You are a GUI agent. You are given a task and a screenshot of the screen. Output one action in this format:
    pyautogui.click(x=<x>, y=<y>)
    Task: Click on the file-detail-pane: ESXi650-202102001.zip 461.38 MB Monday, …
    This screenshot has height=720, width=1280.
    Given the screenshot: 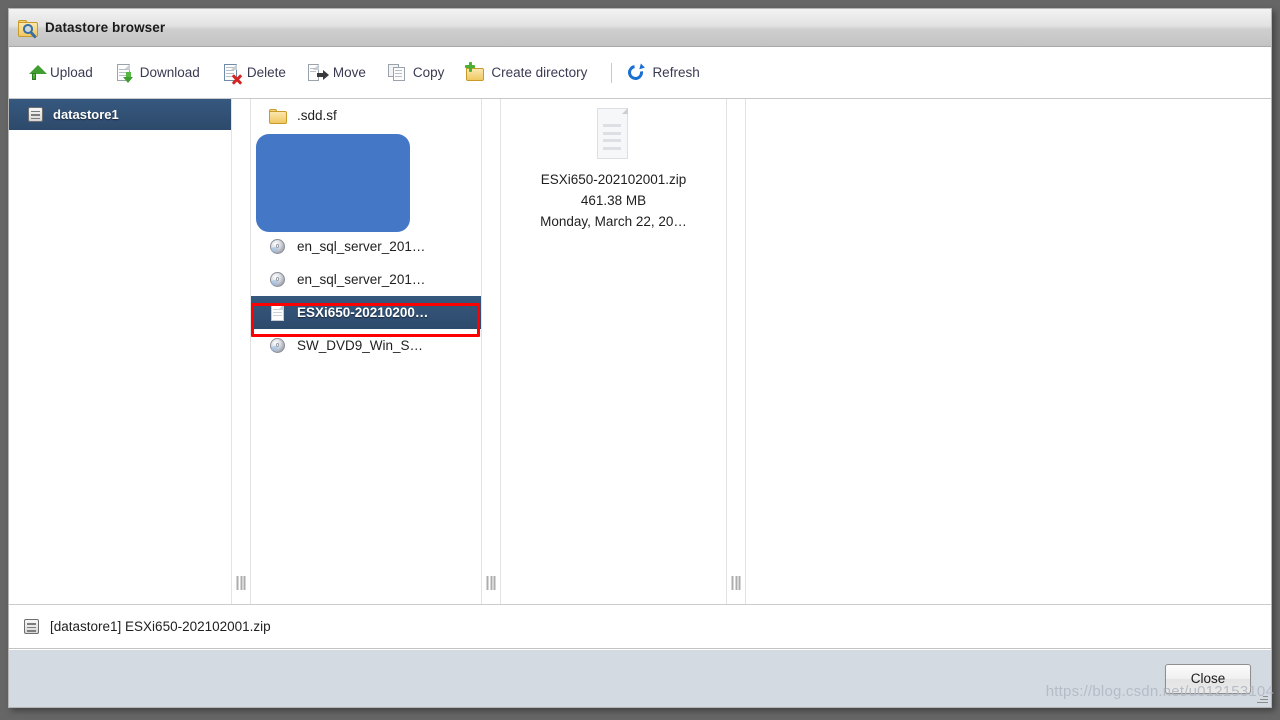 What is the action you would take?
    pyautogui.click(x=614, y=351)
    